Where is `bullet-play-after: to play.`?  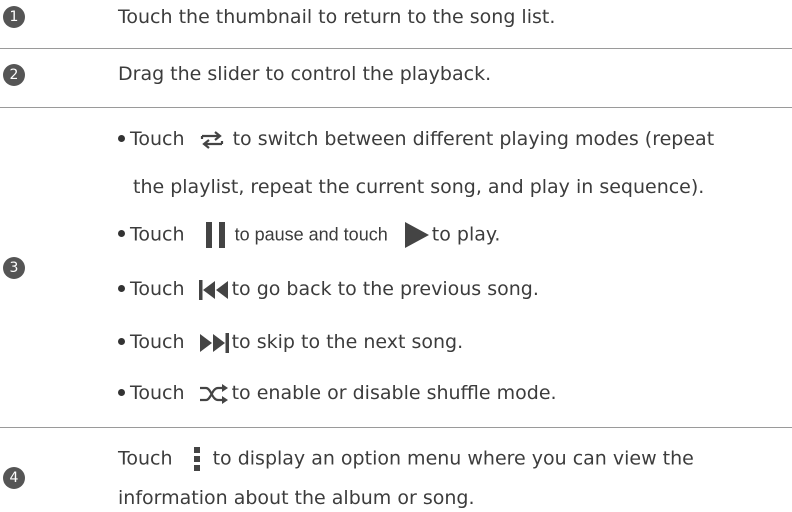
bullet-play-after: to play. is located at coordinates (466, 234).